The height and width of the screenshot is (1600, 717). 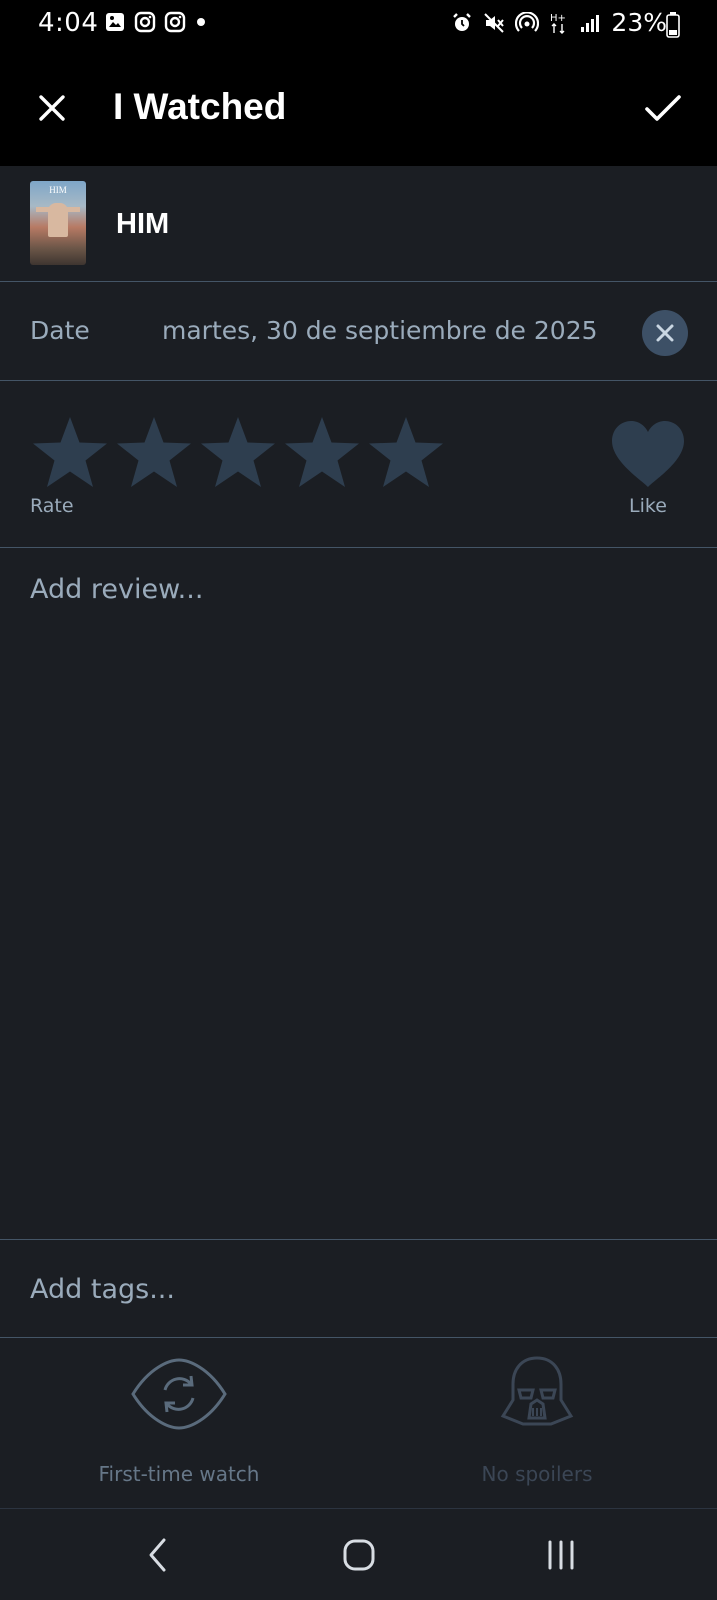 What do you see at coordinates (537, 1391) in the screenshot?
I see `darth-vader-helmet-icon` at bounding box center [537, 1391].